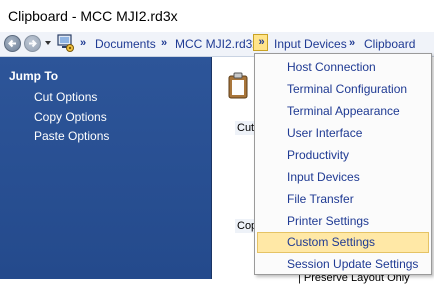 The width and height of the screenshot is (434, 284). Describe the element at coordinates (343, 111) in the screenshot. I see `menu-item-terminal-appearance: Terminal Appearance` at that location.